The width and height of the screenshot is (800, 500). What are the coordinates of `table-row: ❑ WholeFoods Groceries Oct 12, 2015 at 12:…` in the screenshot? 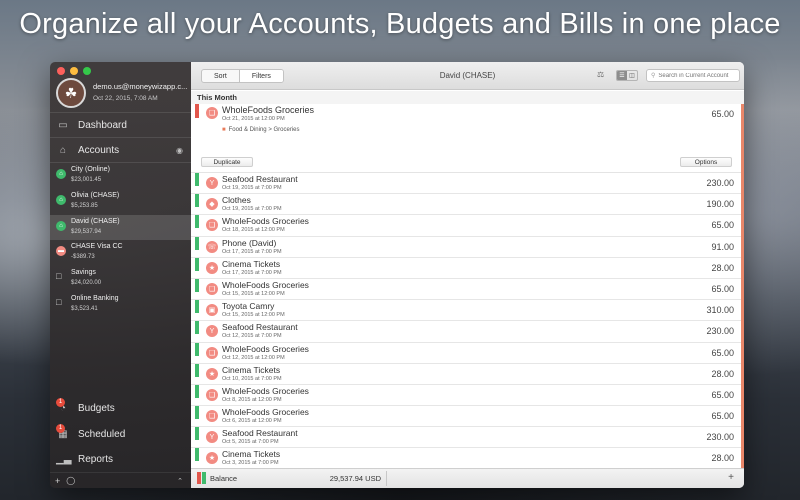 It's located at (467, 353).